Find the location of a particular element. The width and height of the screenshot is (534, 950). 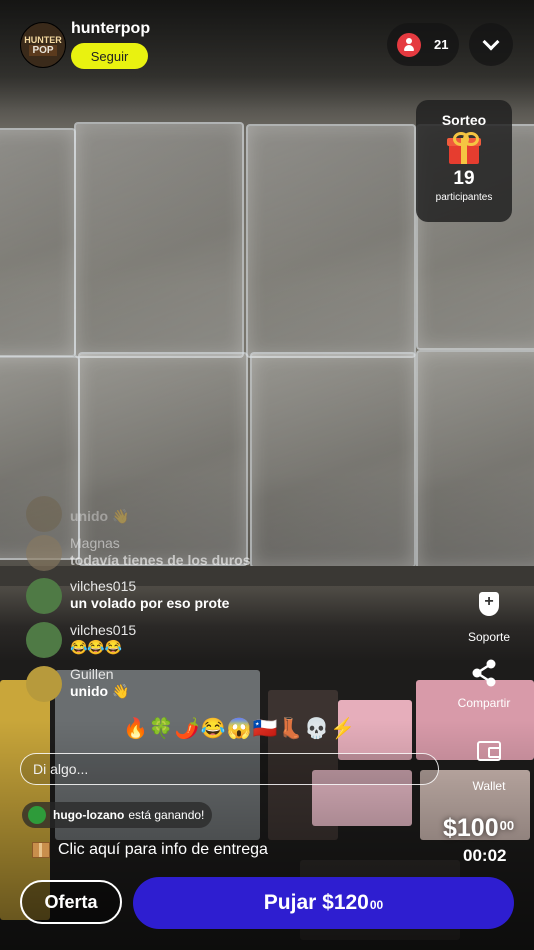

share-label: Compartir is located at coordinates (484, 703).